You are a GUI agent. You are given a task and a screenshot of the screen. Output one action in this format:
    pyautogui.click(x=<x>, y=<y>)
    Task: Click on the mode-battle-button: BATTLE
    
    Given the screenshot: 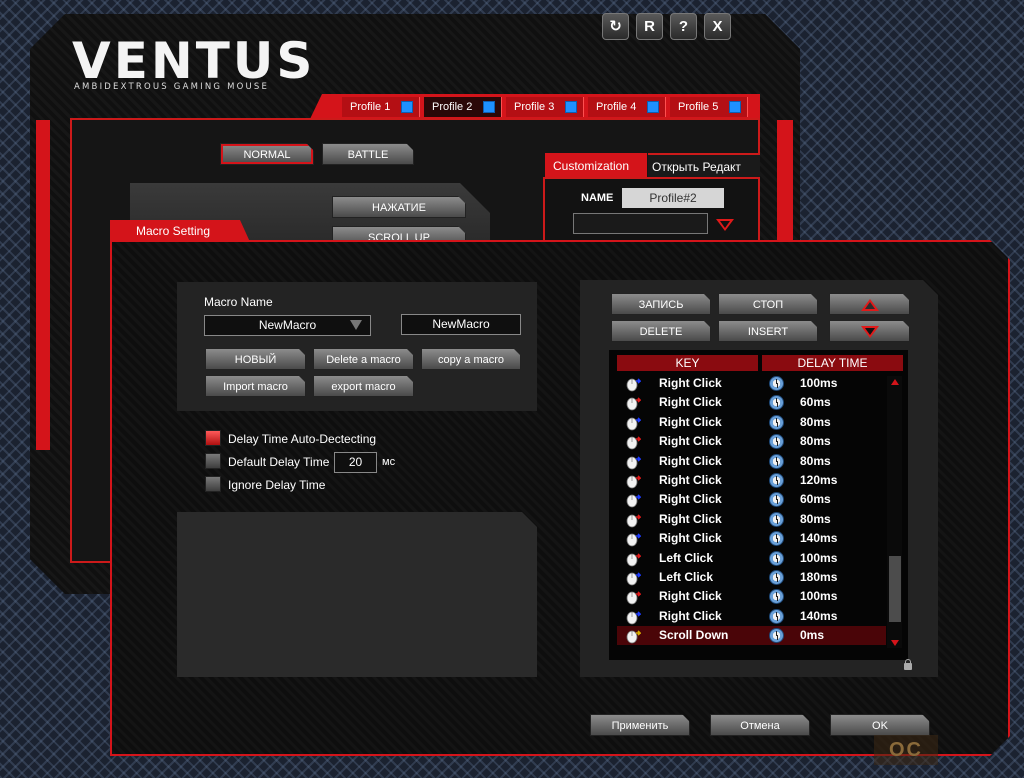 What is the action you would take?
    pyautogui.click(x=368, y=154)
    